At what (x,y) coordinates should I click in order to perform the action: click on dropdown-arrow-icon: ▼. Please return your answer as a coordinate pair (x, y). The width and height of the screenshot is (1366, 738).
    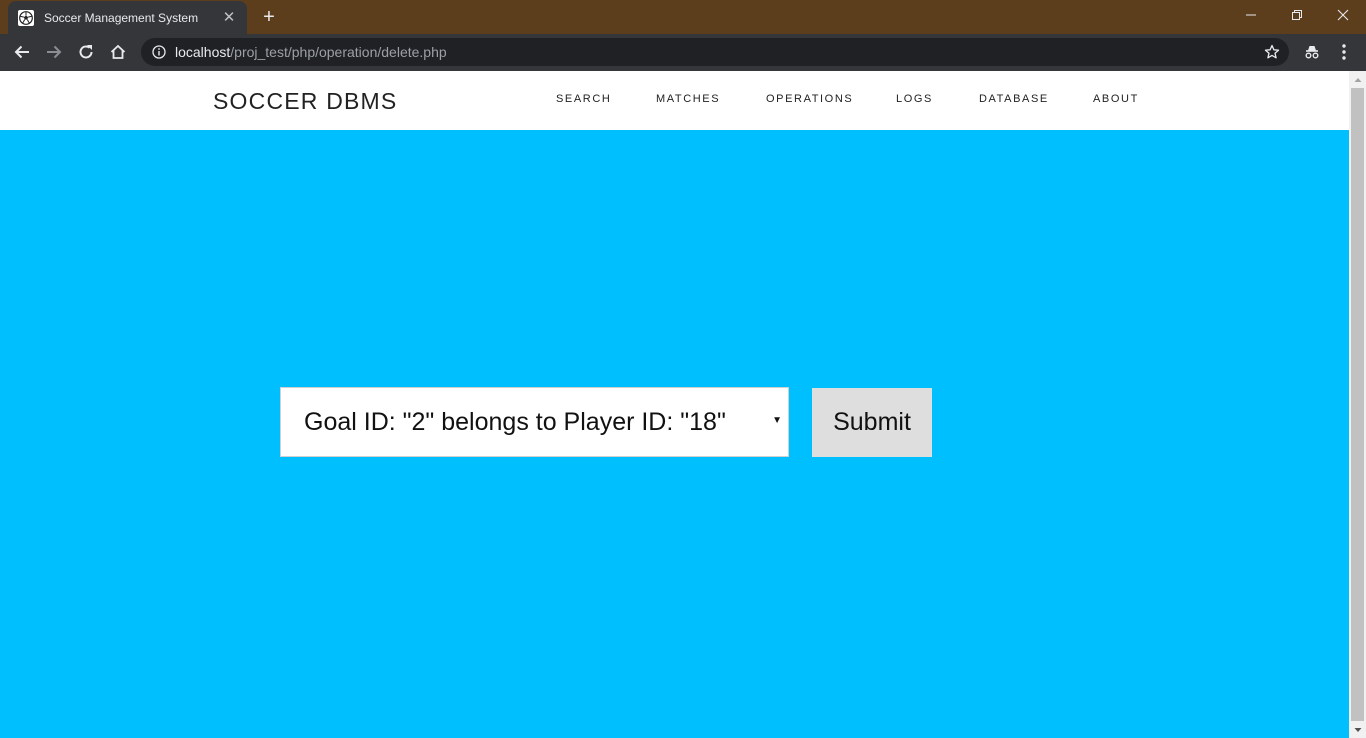
    Looking at the image, I should click on (777, 420).